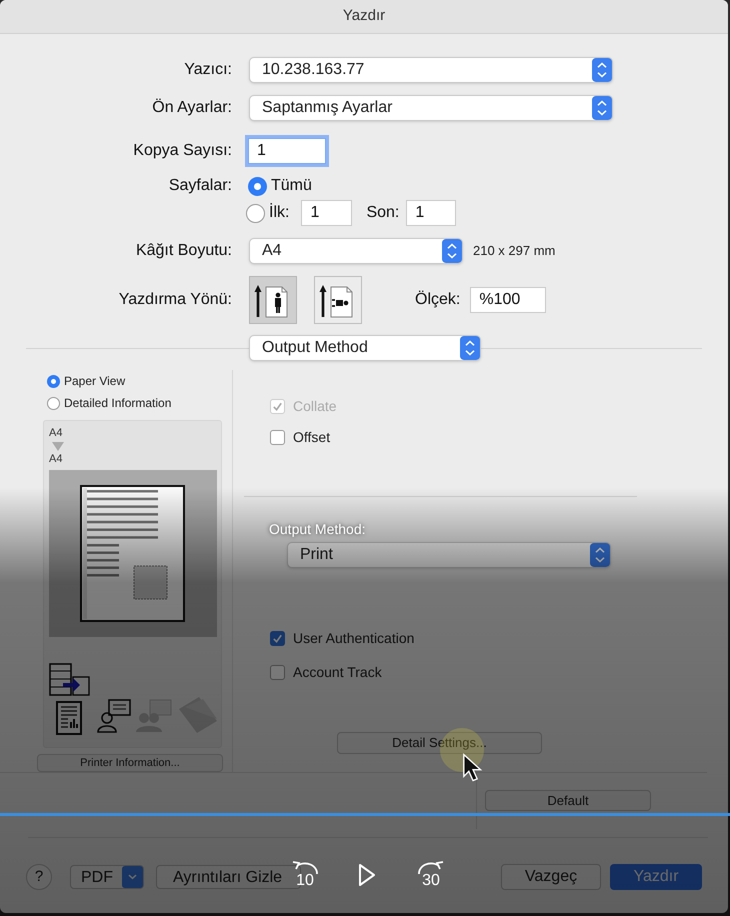 The image size is (730, 916). Describe the element at coordinates (365, 348) in the screenshot. I see `panel-dropdown: Output Method` at that location.